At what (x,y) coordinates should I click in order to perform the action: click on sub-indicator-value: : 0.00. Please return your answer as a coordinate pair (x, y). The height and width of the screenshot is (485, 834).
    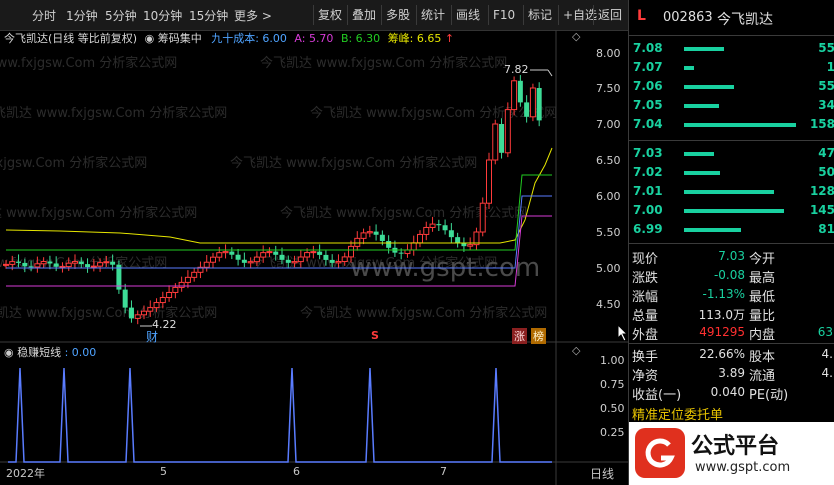
    Looking at the image, I should click on (80, 352).